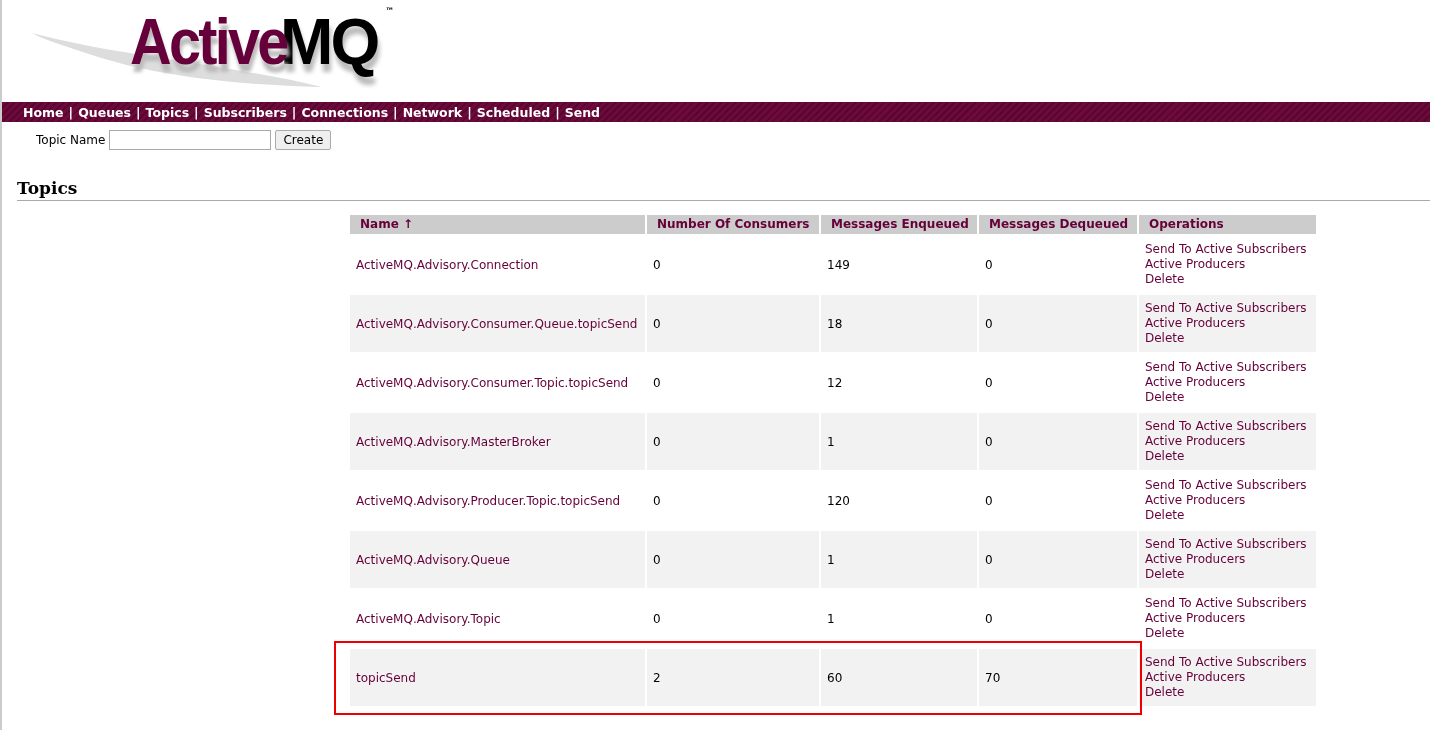  I want to click on topic-name-label: Topic Name, so click(71, 140).